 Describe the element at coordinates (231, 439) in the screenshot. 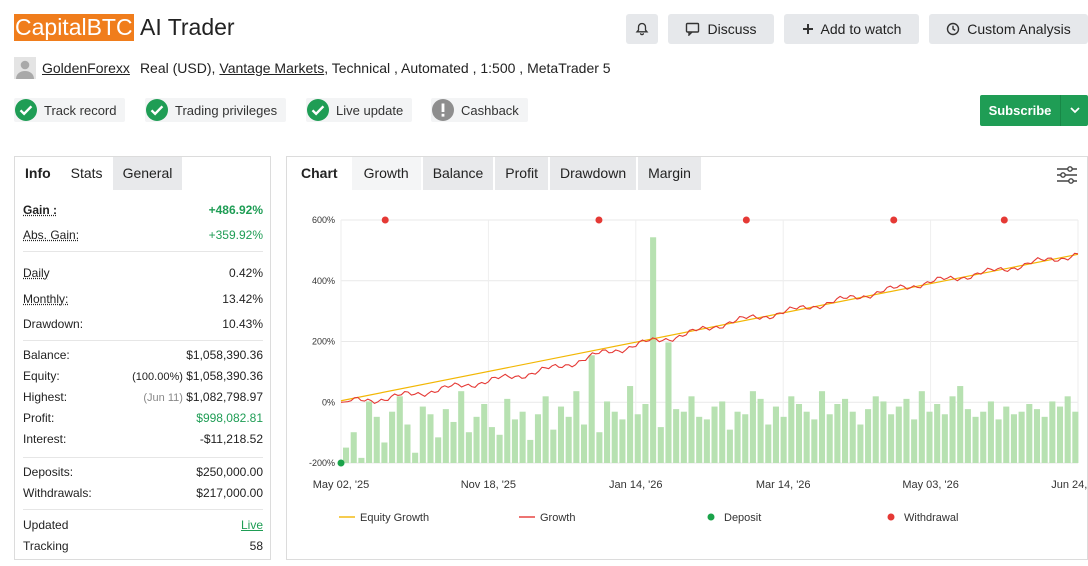

I see `stat-value: -$11,218.52` at that location.